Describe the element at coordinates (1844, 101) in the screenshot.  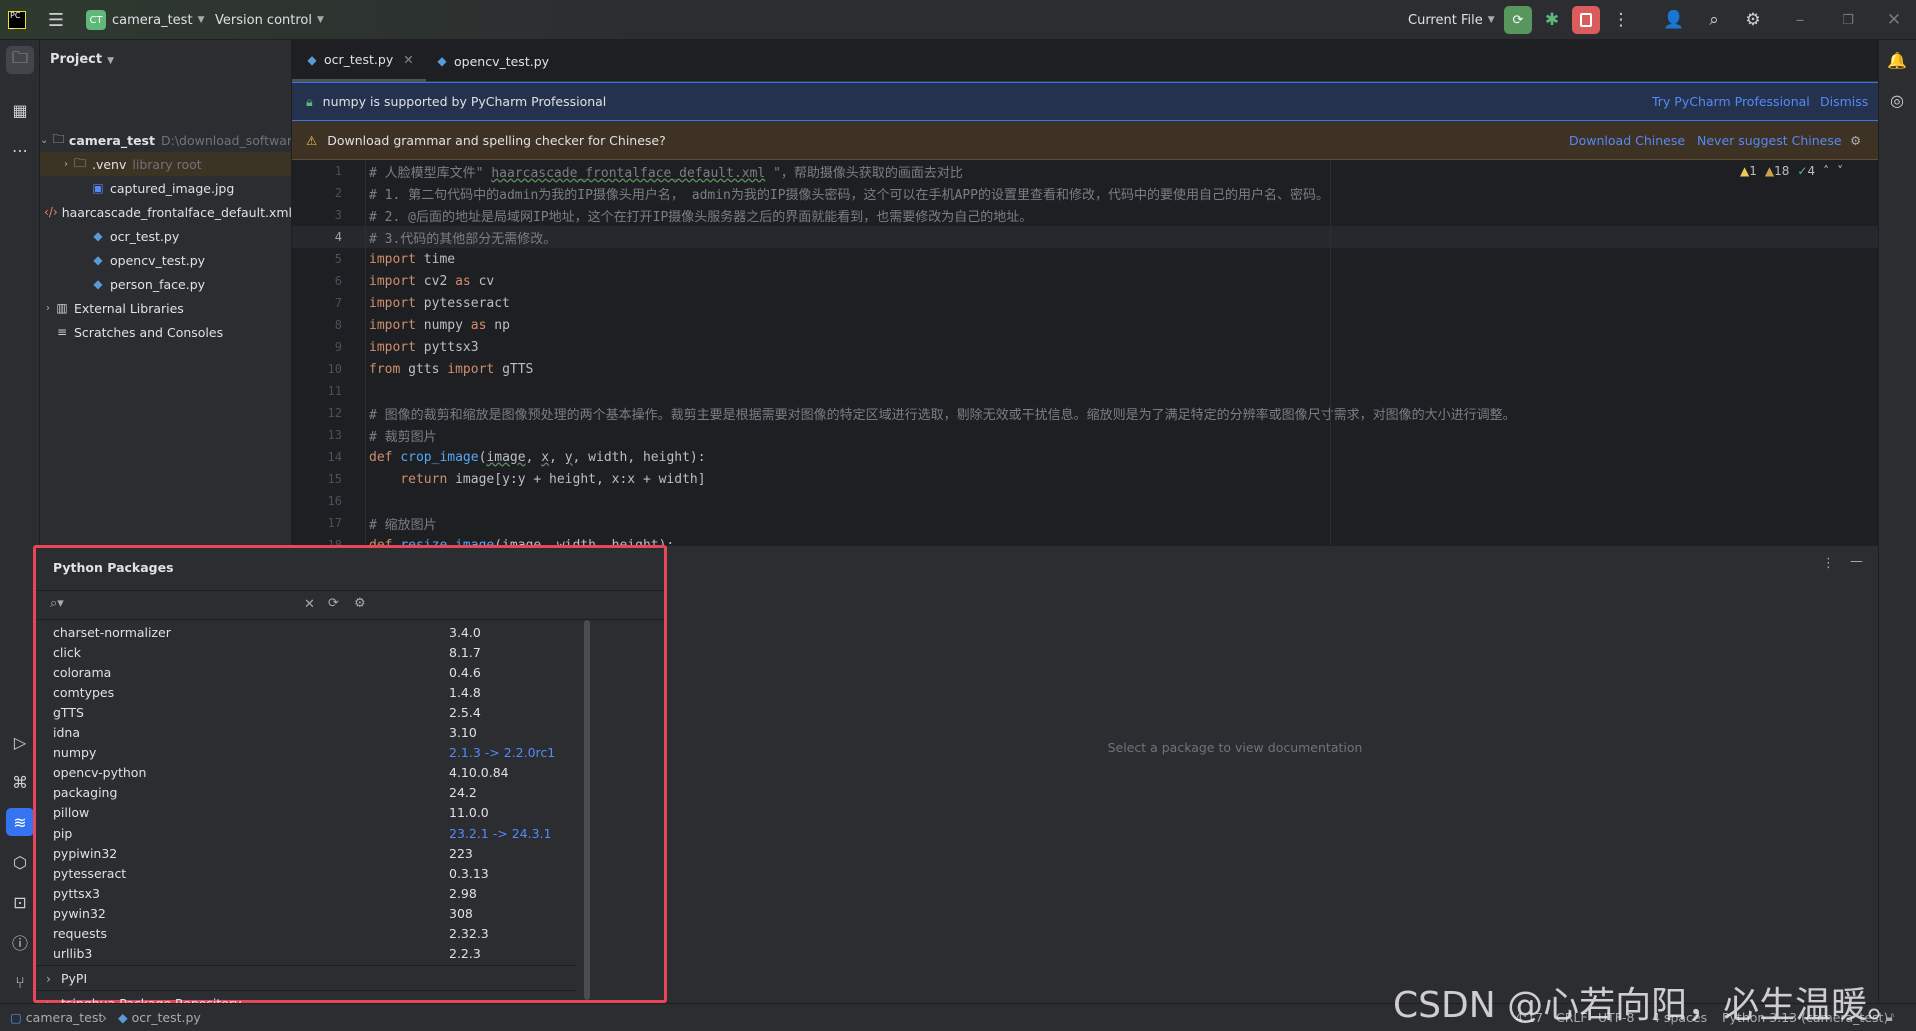
I see `dismiss-link: Dismiss` at that location.